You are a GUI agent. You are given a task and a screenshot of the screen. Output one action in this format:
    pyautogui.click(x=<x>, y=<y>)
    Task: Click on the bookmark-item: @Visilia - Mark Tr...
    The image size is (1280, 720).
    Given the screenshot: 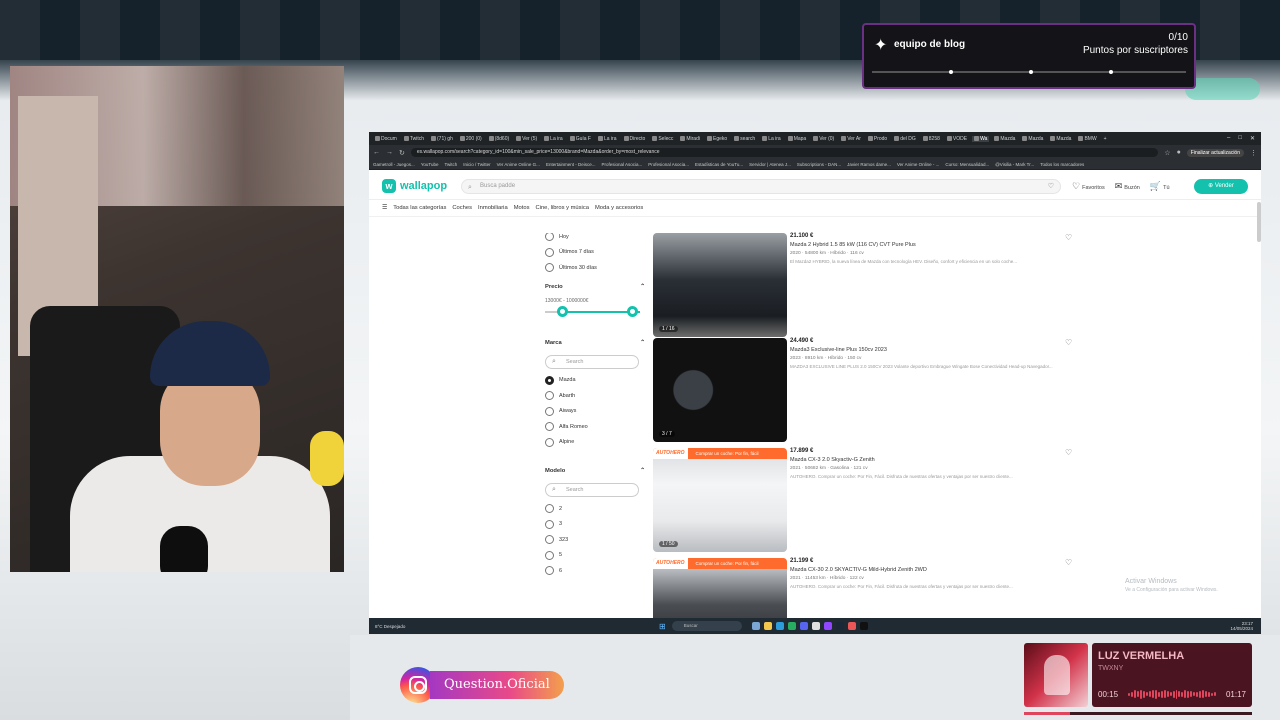 What is the action you would take?
    pyautogui.click(x=1014, y=164)
    